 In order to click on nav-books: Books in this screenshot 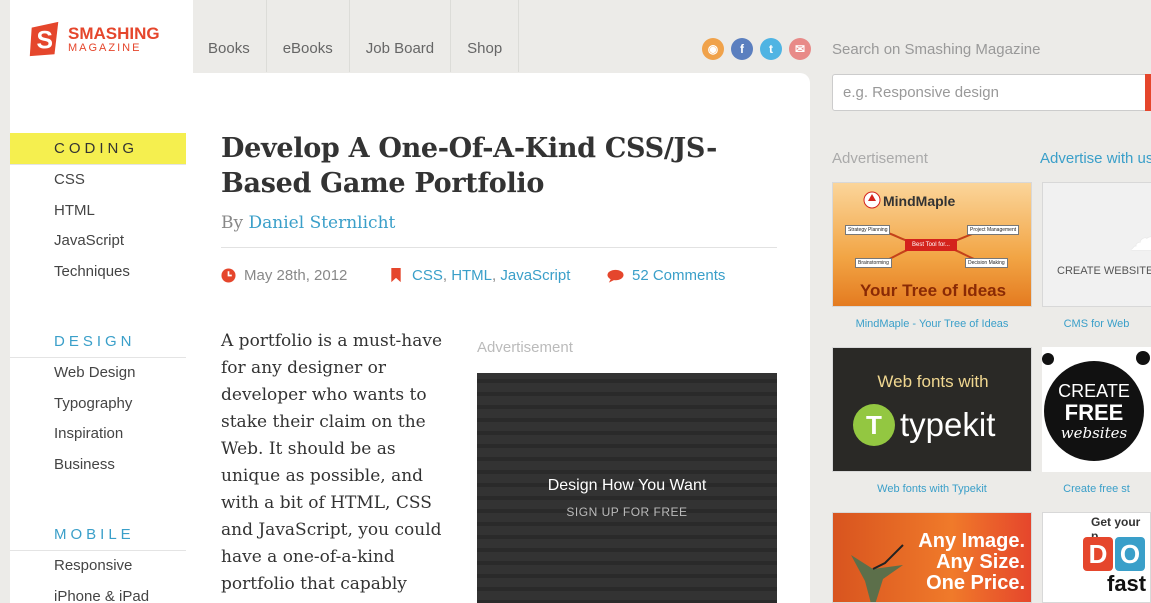, I will do `click(230, 36)`.